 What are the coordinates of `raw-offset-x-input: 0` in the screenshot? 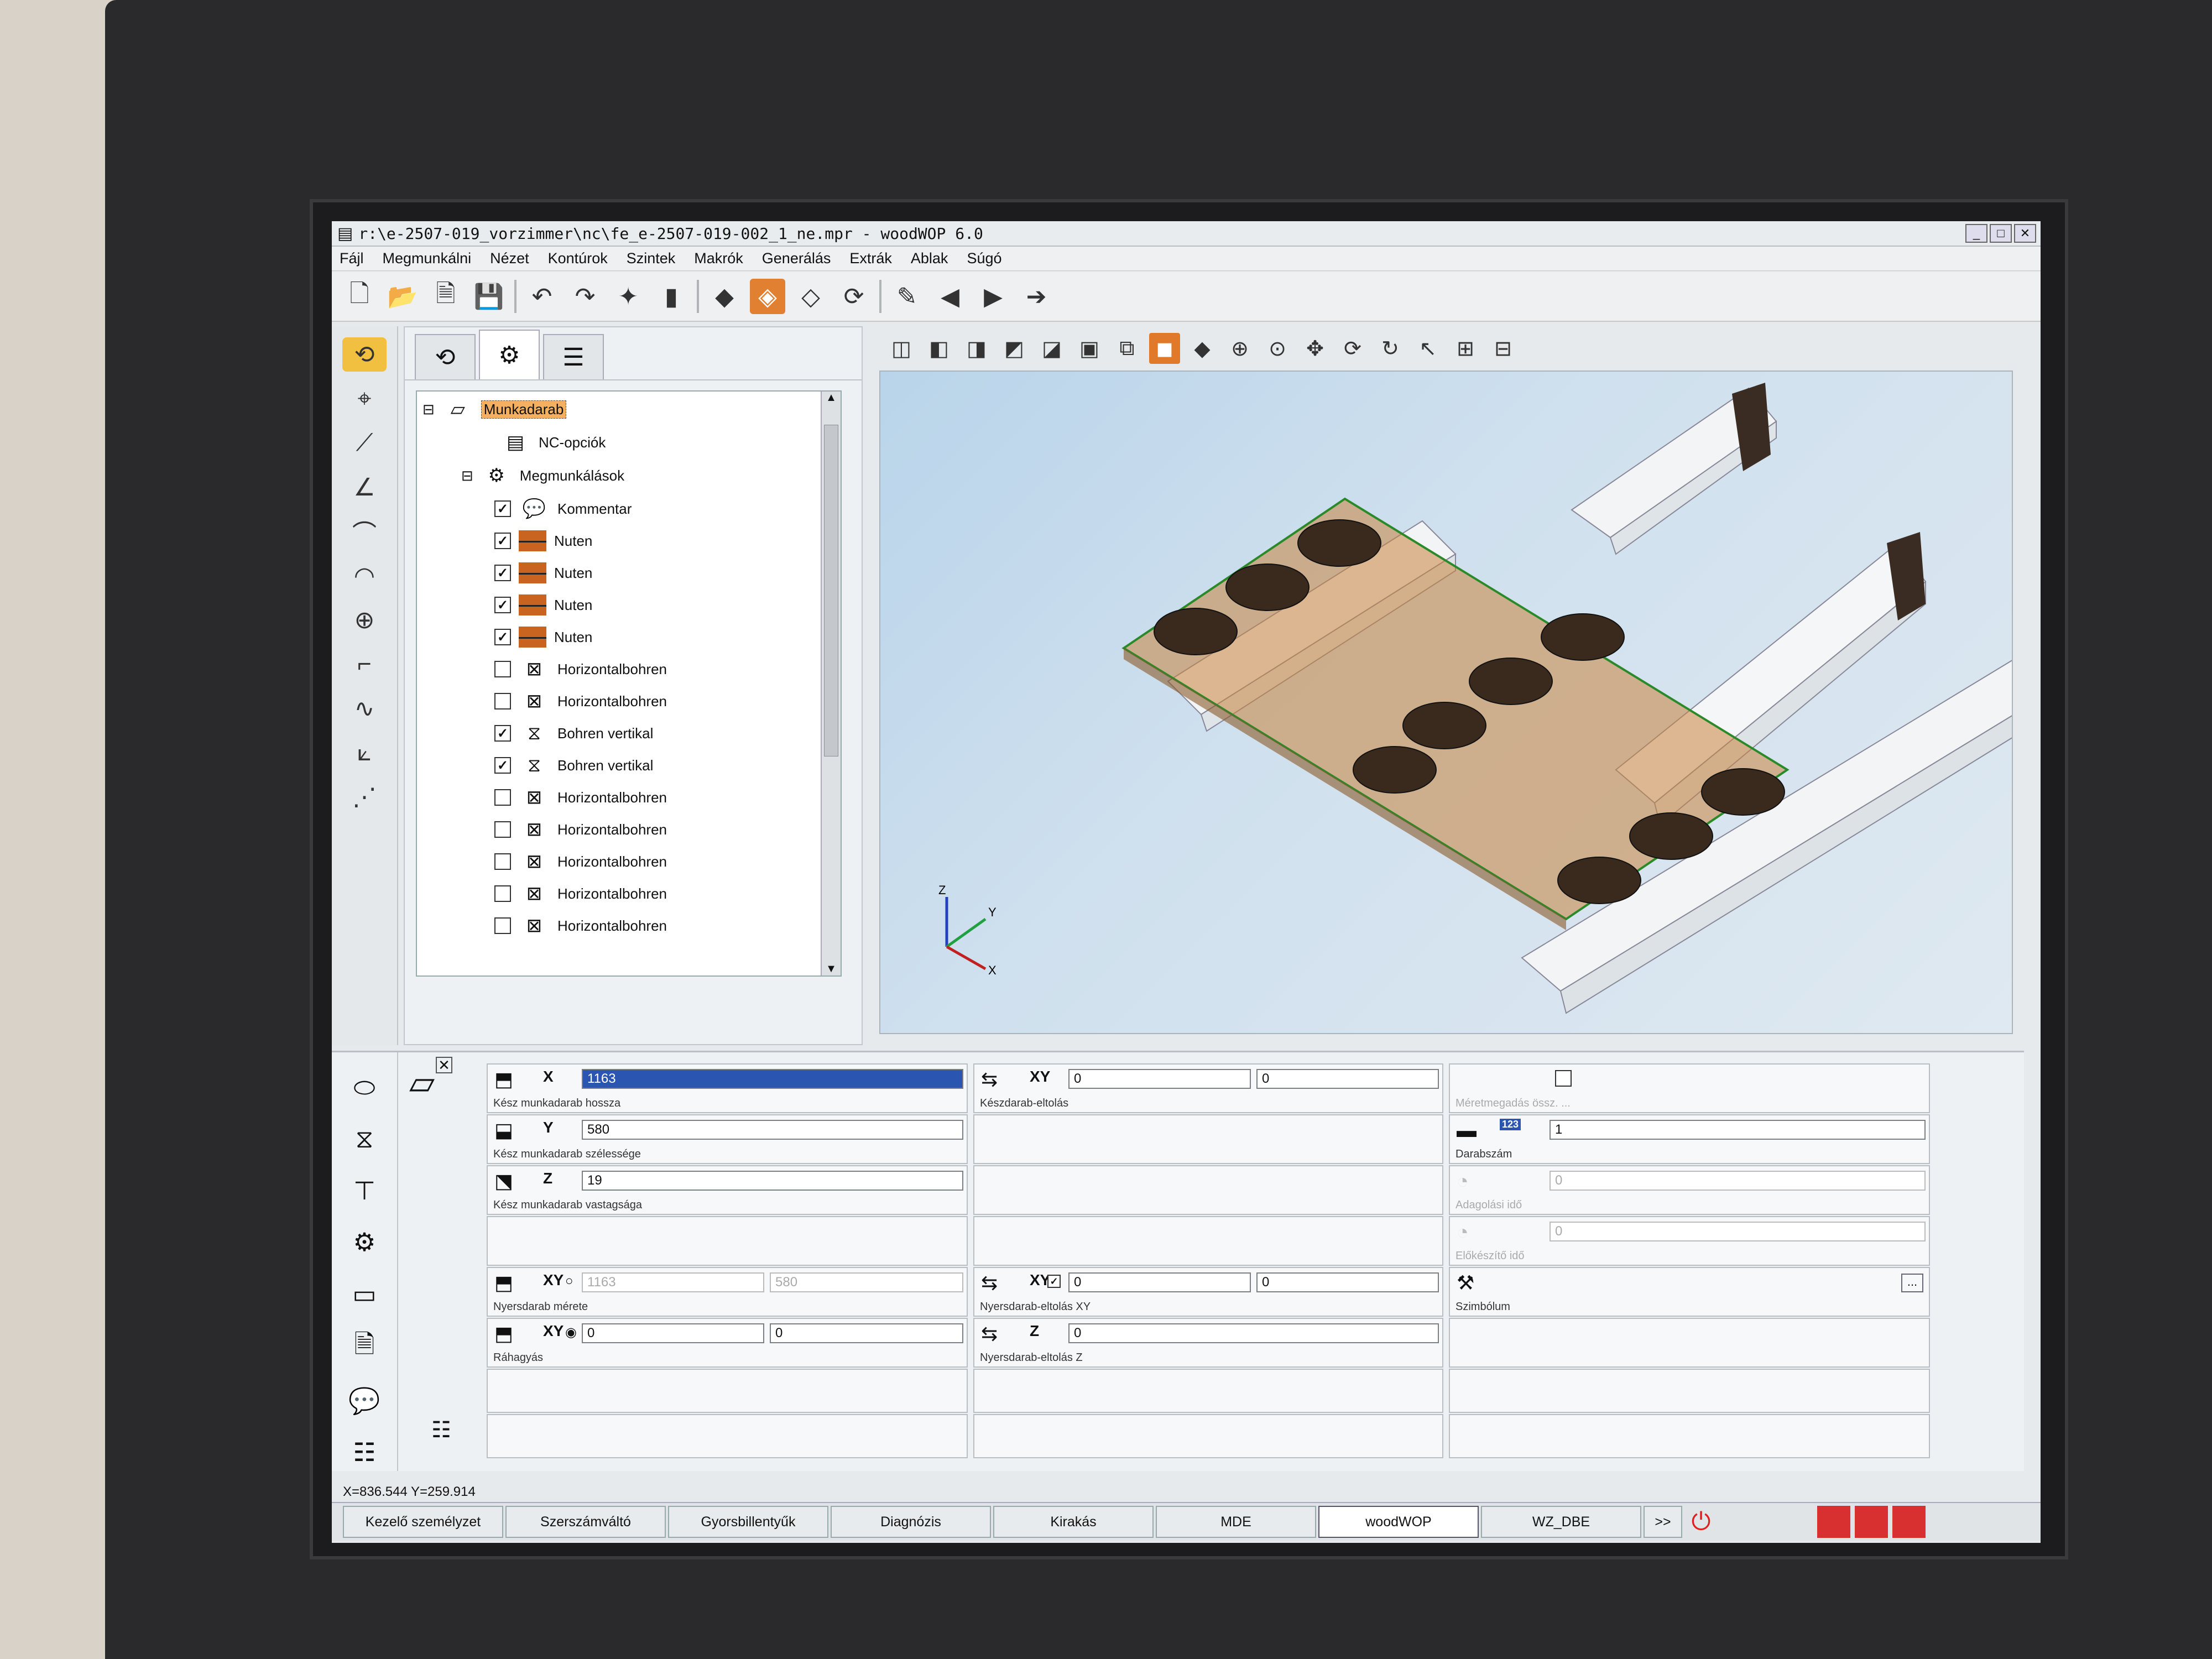 It's located at (1159, 1282).